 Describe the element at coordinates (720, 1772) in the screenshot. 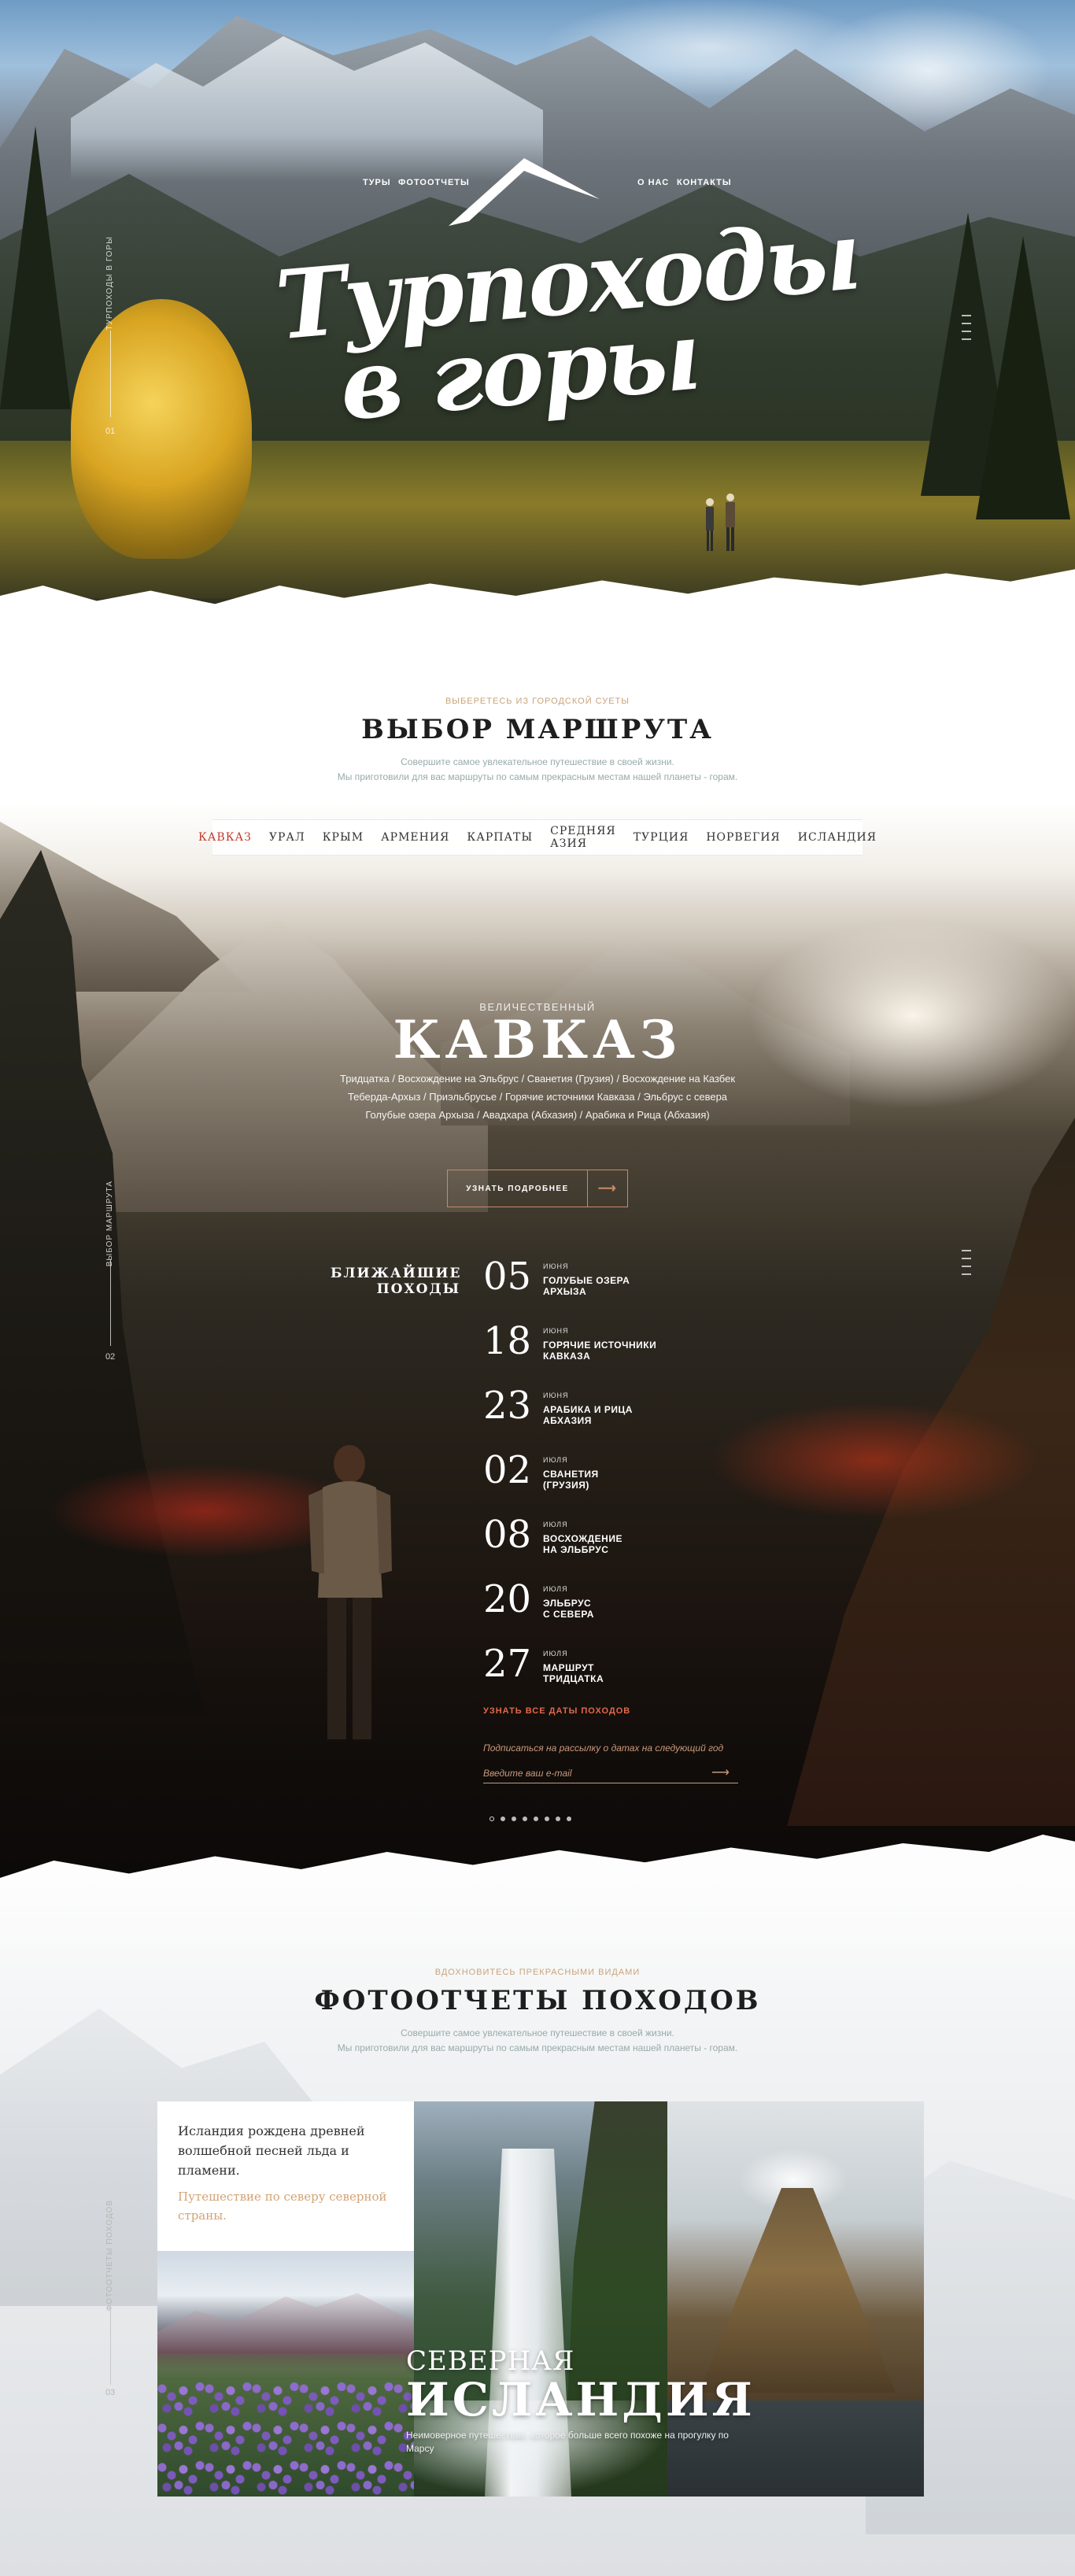

I see `submit-arrow-icon: ⟶` at that location.